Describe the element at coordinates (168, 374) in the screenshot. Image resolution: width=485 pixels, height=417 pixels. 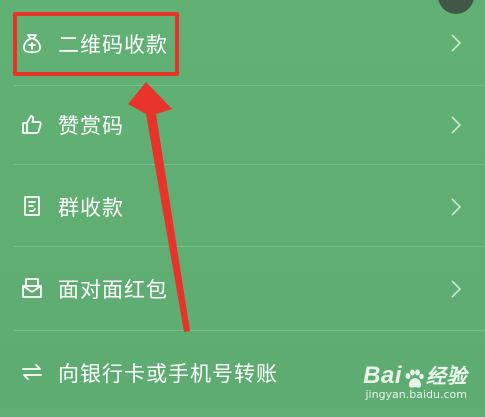
I see `menu-item-label: 向银行卡或手机号转账` at that location.